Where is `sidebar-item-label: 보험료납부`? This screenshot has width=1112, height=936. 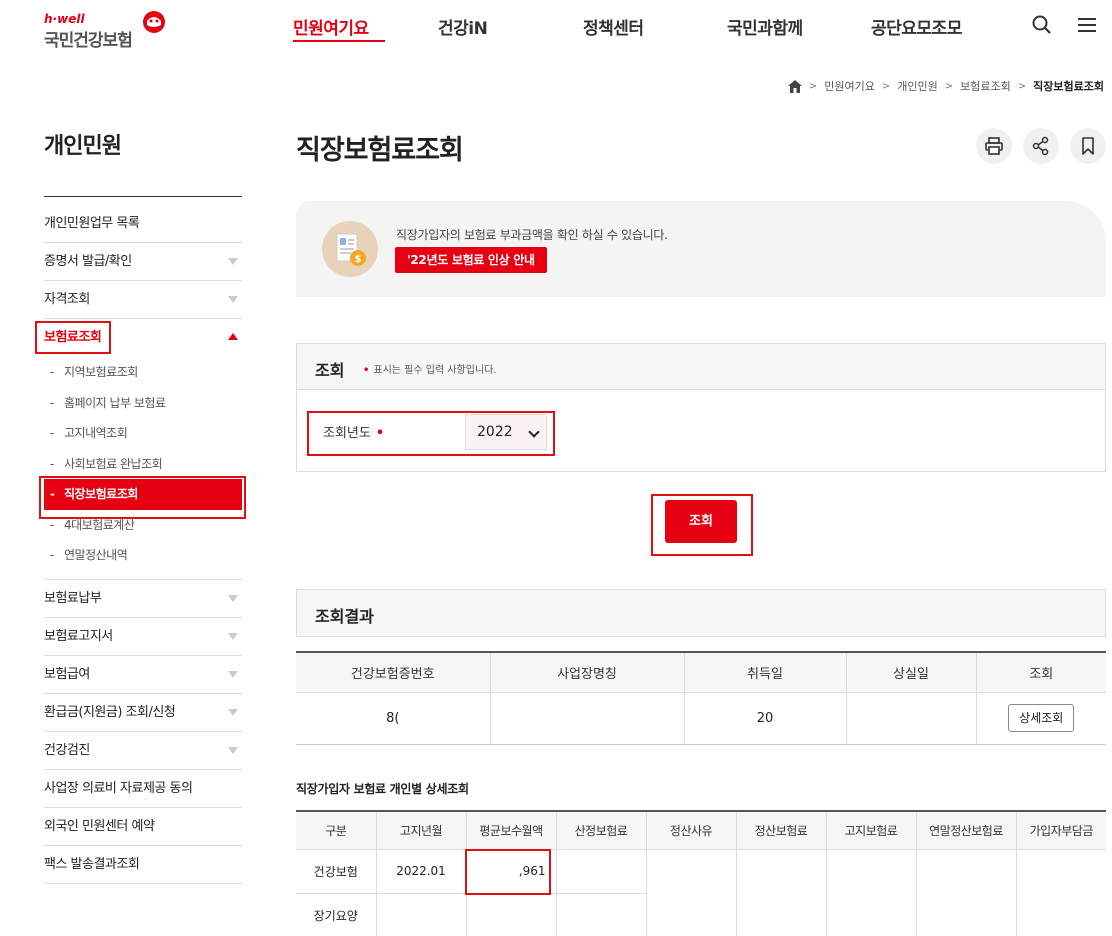
sidebar-item-label: 보험료납부 is located at coordinates (73, 598).